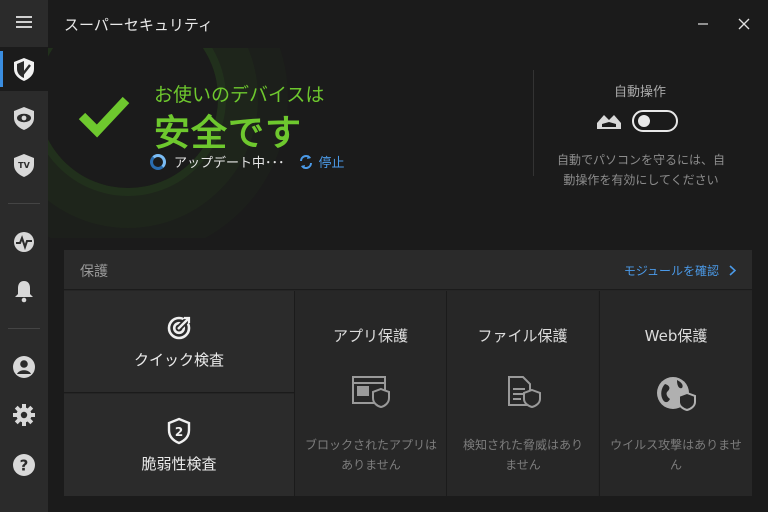  What do you see at coordinates (671, 271) in the screenshot?
I see `view-modules-label: モジュールを確認` at bounding box center [671, 271].